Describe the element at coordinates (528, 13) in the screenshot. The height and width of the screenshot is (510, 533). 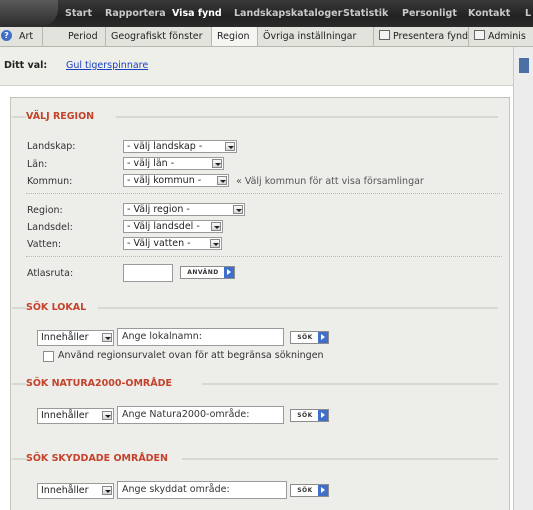
I see `nav-truncated: L` at that location.